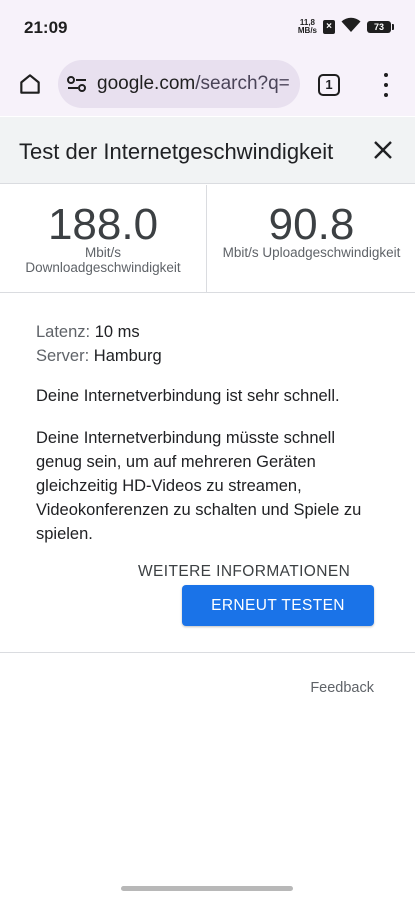 This screenshot has width=415, height=900. Describe the element at coordinates (127, 356) in the screenshot. I see `server-value: Hamburg` at that location.